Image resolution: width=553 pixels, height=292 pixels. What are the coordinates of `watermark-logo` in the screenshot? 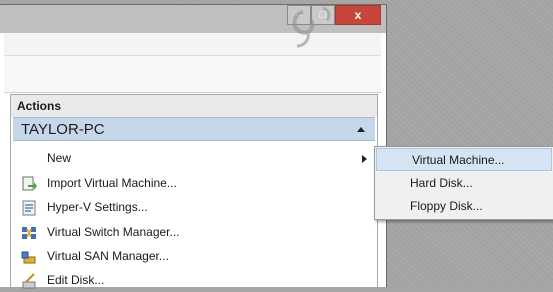 It's located at (311, 27).